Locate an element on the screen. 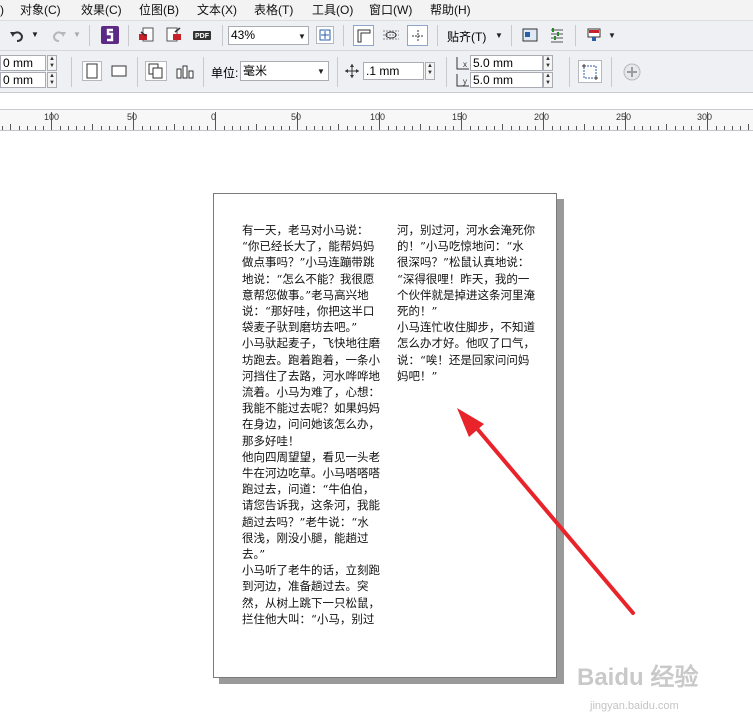  watermark-url: jingyan.baidu.com is located at coordinates (634, 706).